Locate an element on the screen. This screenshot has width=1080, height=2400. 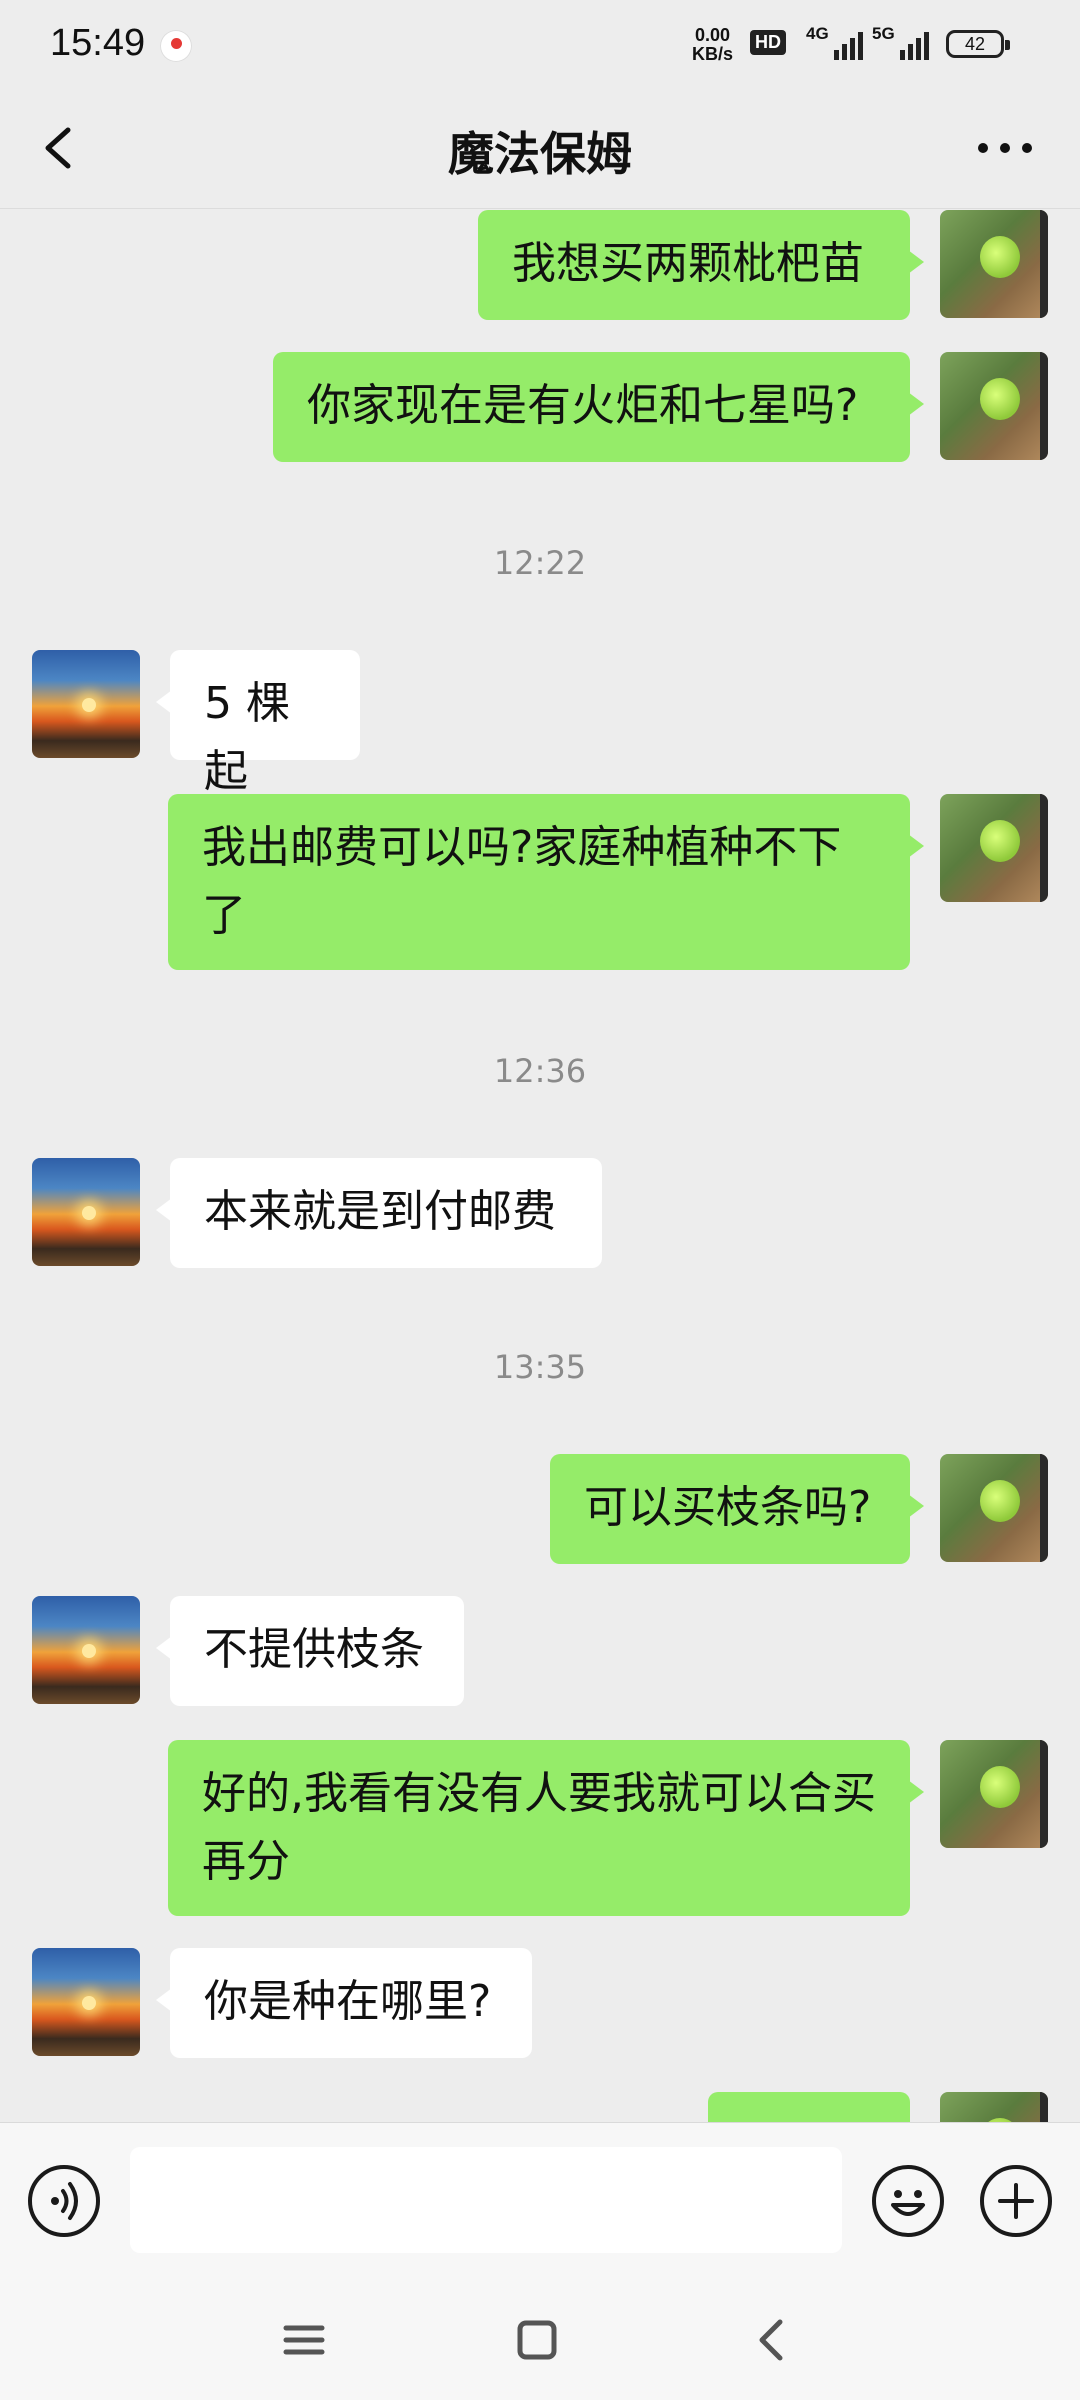
emoji-icon is located at coordinates (908, 2203).